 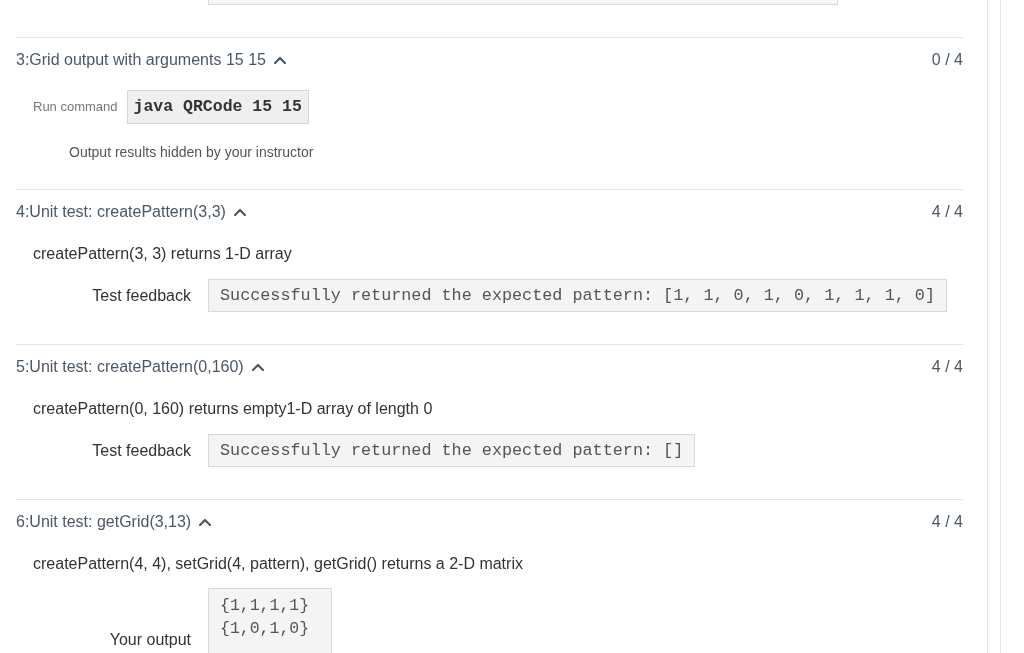 What do you see at coordinates (75, 107) in the screenshot?
I see `run-command-label: Run command` at bounding box center [75, 107].